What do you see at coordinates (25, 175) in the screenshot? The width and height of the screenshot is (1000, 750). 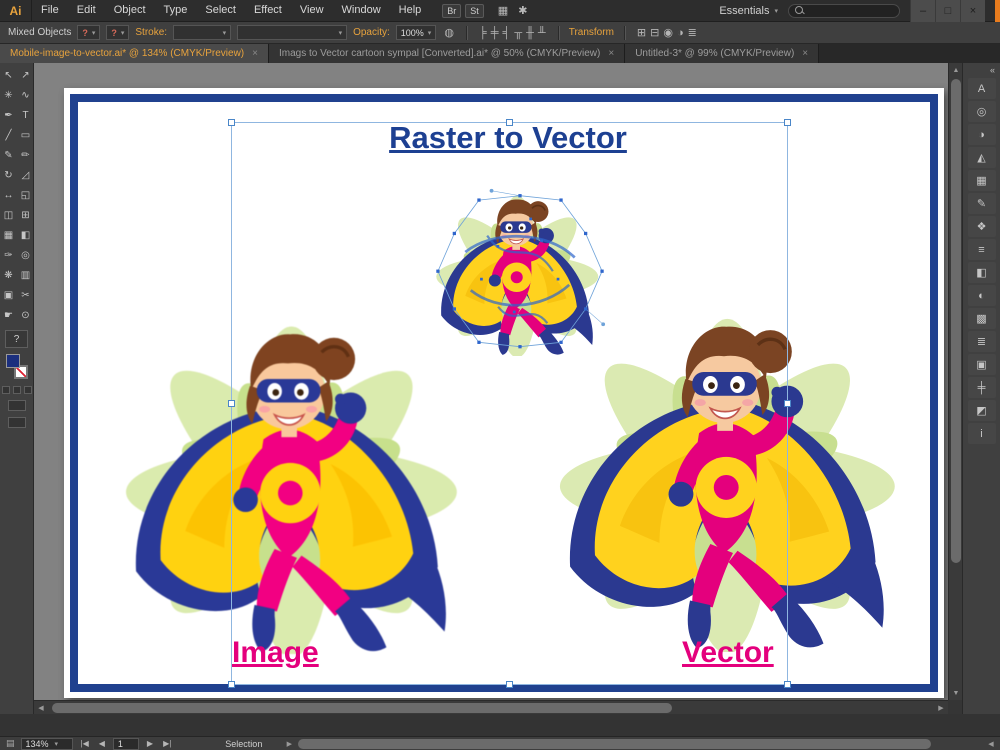 I see `scale-tool: ◿` at bounding box center [25, 175].